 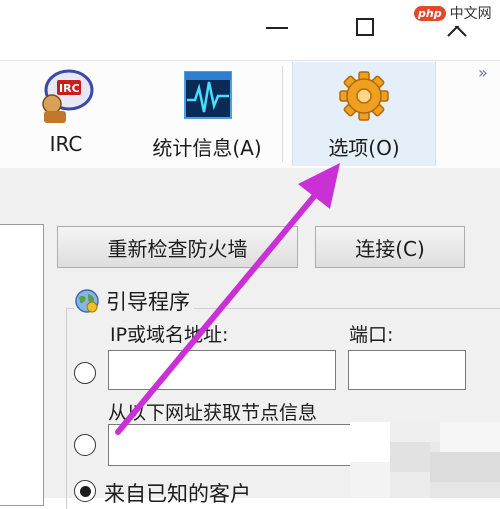 I want to click on pixelated-region, so click(x=425, y=460).